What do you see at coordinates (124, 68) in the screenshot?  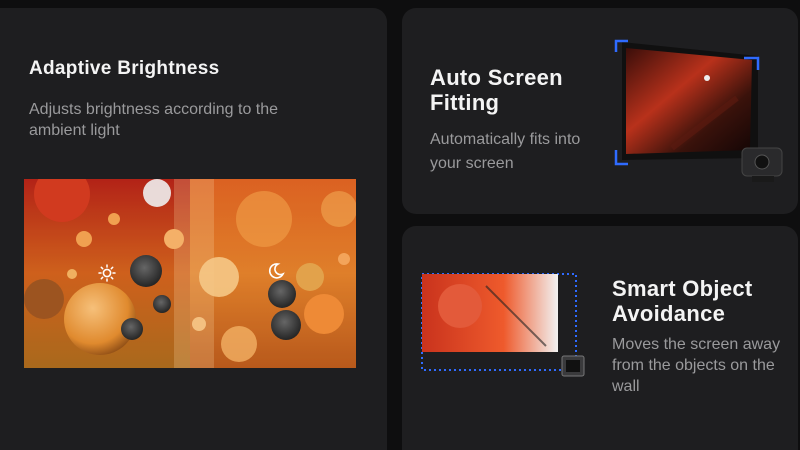 I see `adaptive-brightness-title: Adaptive Brightness` at bounding box center [124, 68].